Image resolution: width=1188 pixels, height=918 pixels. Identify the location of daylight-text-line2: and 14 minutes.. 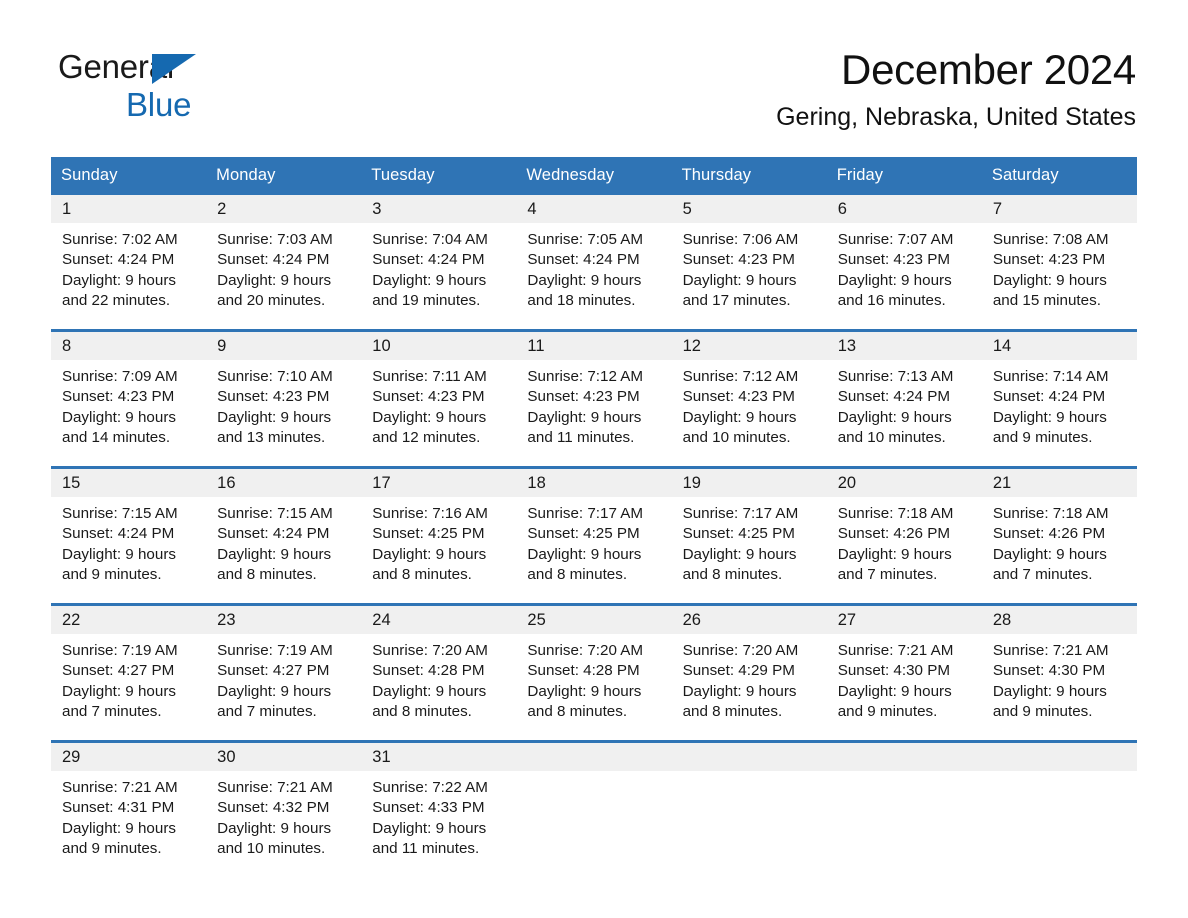
(116, 437).